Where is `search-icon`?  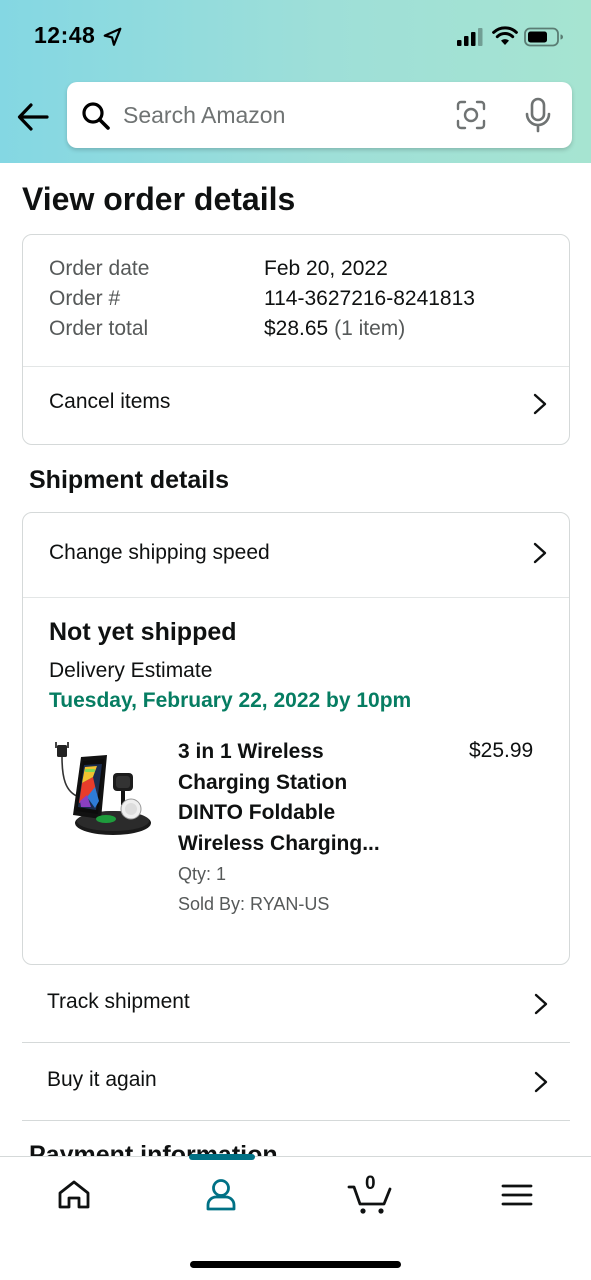 search-icon is located at coordinates (96, 116).